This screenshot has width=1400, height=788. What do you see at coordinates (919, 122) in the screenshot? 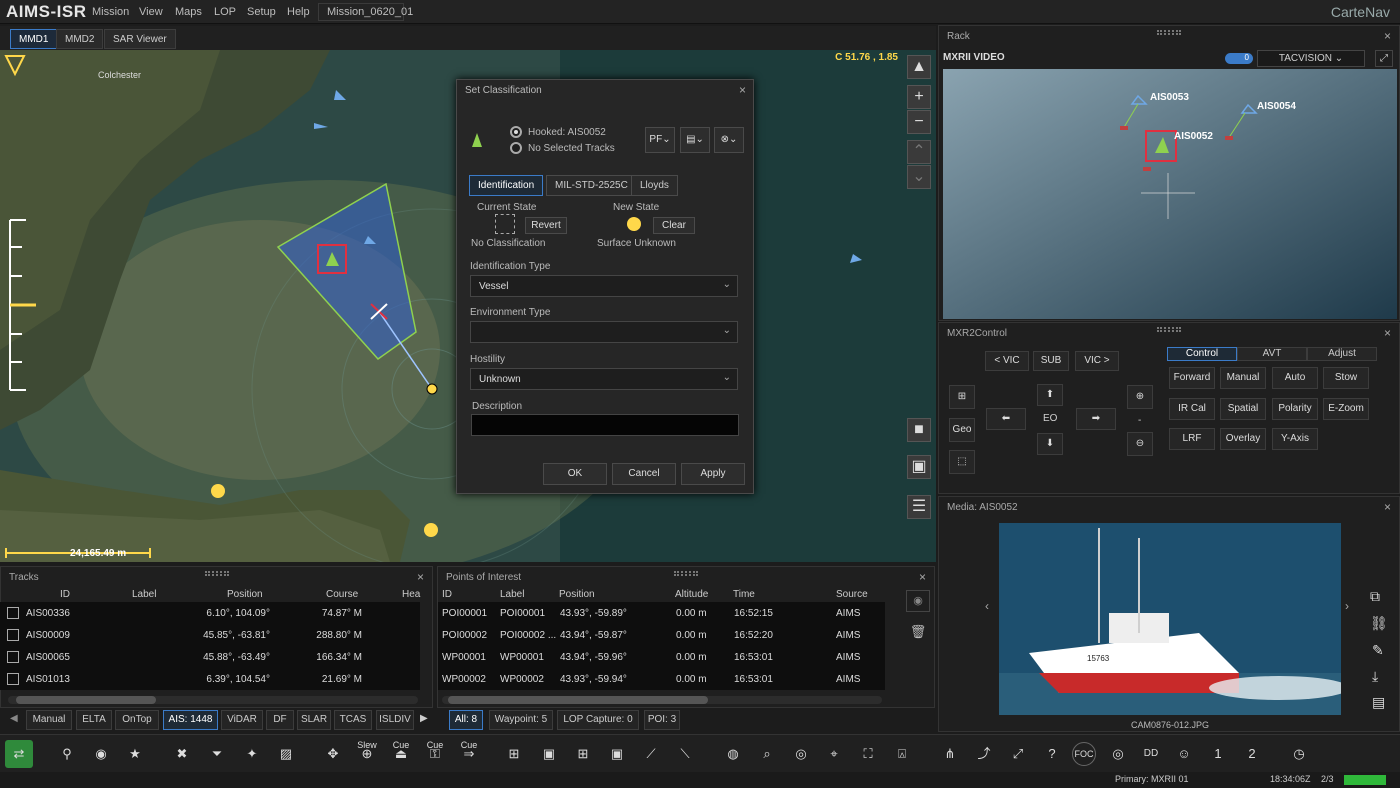
I see `zoom-out-button: −` at bounding box center [919, 122].